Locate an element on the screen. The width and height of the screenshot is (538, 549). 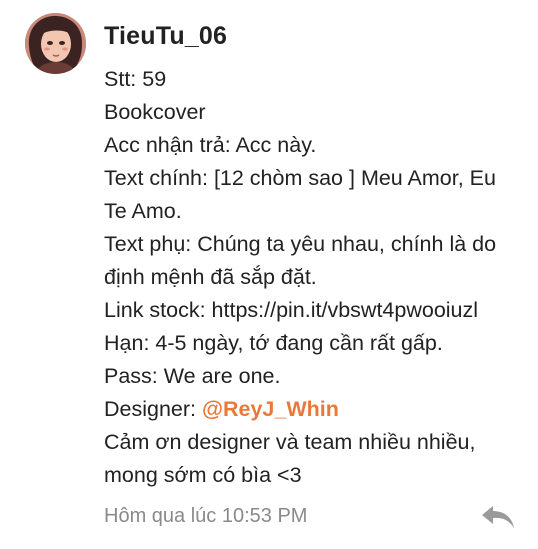
line-deadline: Hạn: 4-5 ngày, tớ đang cần rất gấp. is located at coordinates (273, 343).